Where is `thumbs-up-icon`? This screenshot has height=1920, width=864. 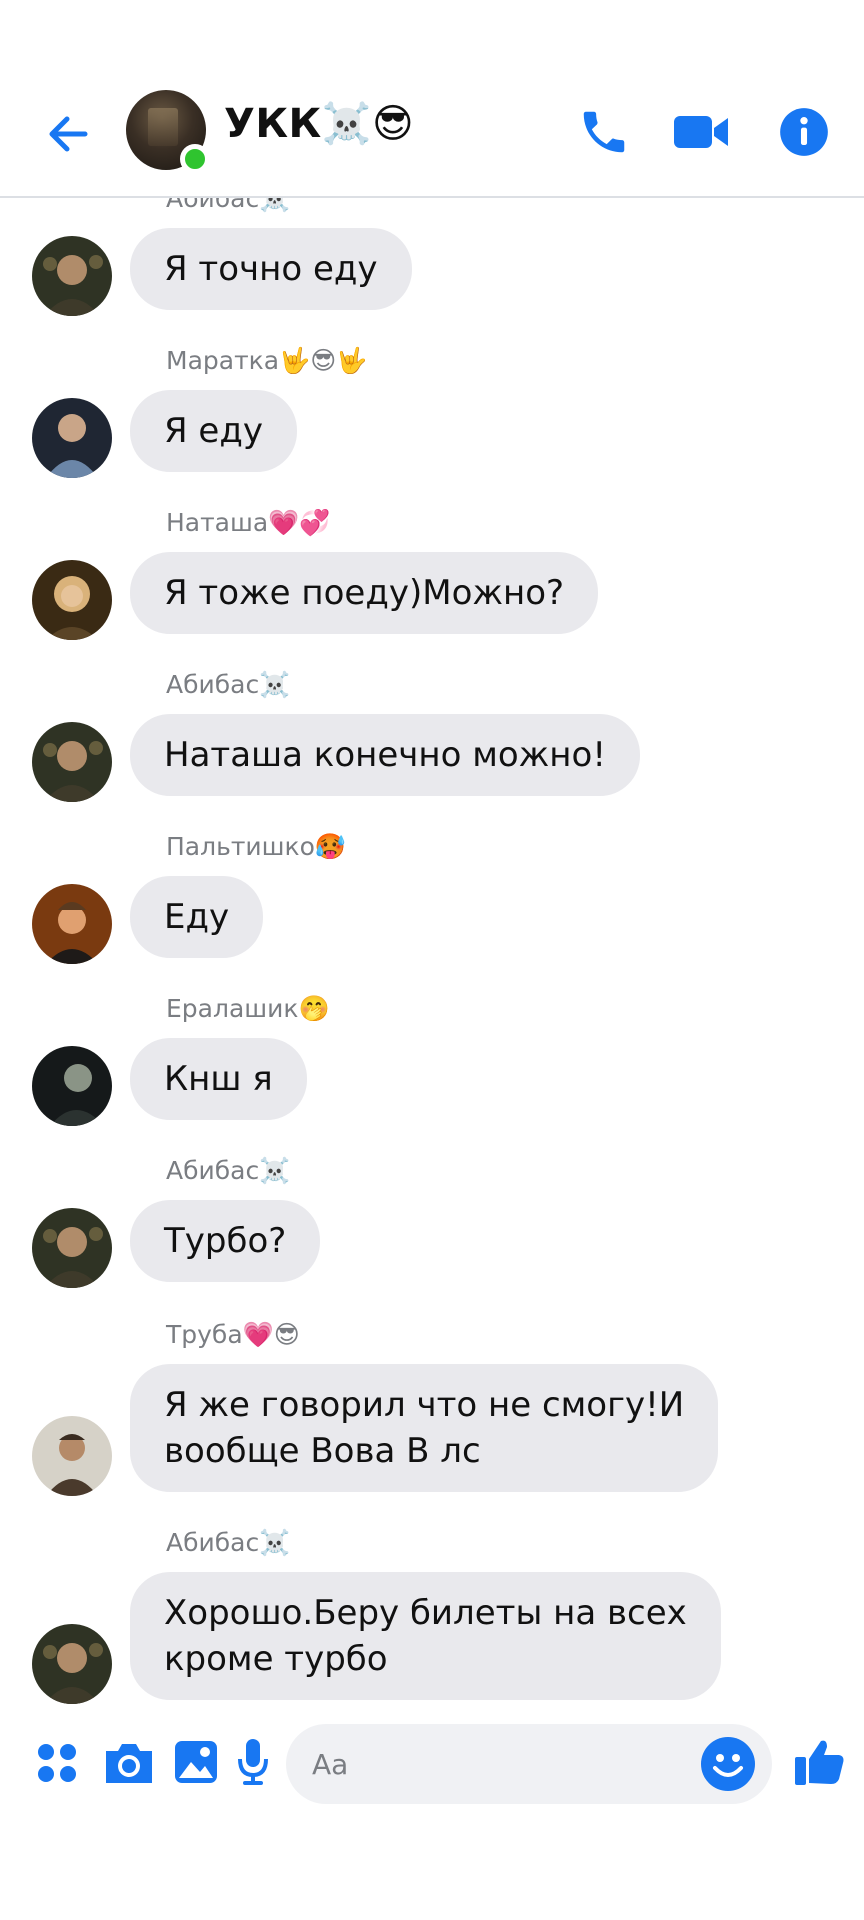 thumbs-up-icon is located at coordinates (819, 1762).